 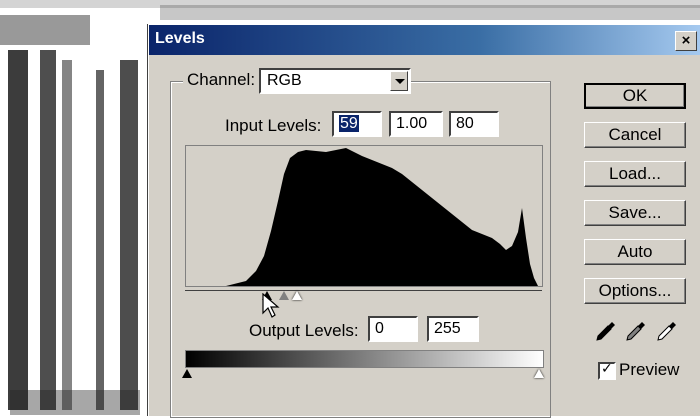 What do you see at coordinates (271, 305) in the screenshot?
I see `mouse-cursor-icon` at bounding box center [271, 305].